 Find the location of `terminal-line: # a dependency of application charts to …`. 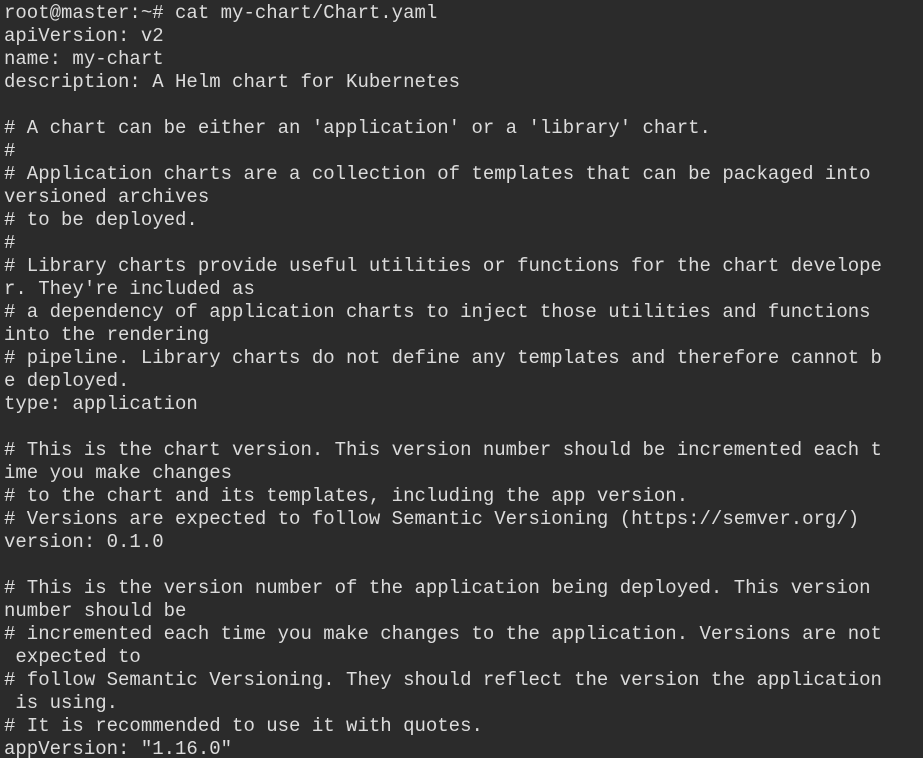

terminal-line: # a dependency of application charts to … is located at coordinates (437, 312).